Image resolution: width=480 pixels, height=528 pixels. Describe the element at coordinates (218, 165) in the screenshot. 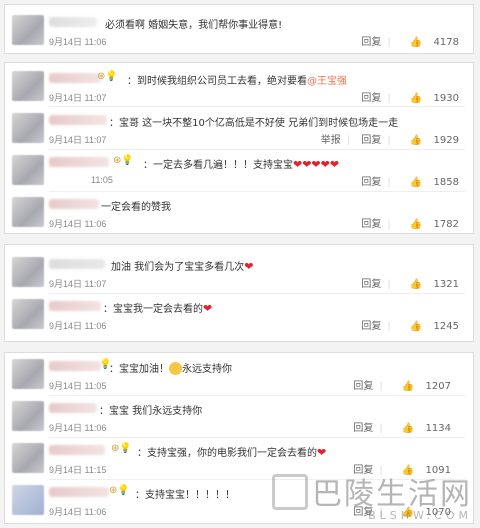

I see `comment-text-main: ：一定去多看几遍！！！支持宝宝` at that location.